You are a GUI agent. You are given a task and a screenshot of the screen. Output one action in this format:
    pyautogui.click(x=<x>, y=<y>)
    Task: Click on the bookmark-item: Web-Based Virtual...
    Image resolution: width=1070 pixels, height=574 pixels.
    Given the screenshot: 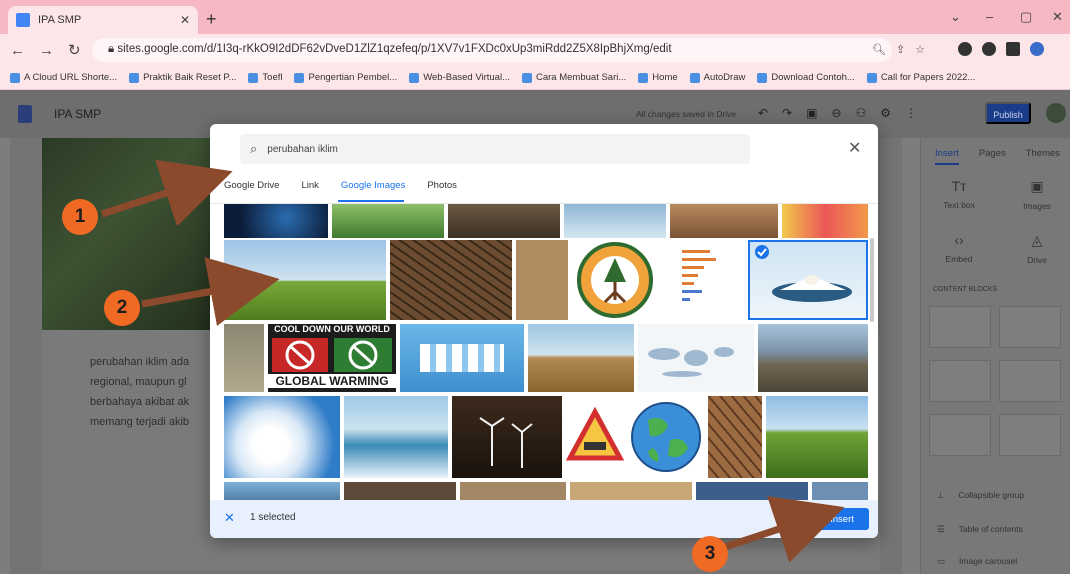 What is the action you would take?
    pyautogui.click(x=459, y=77)
    